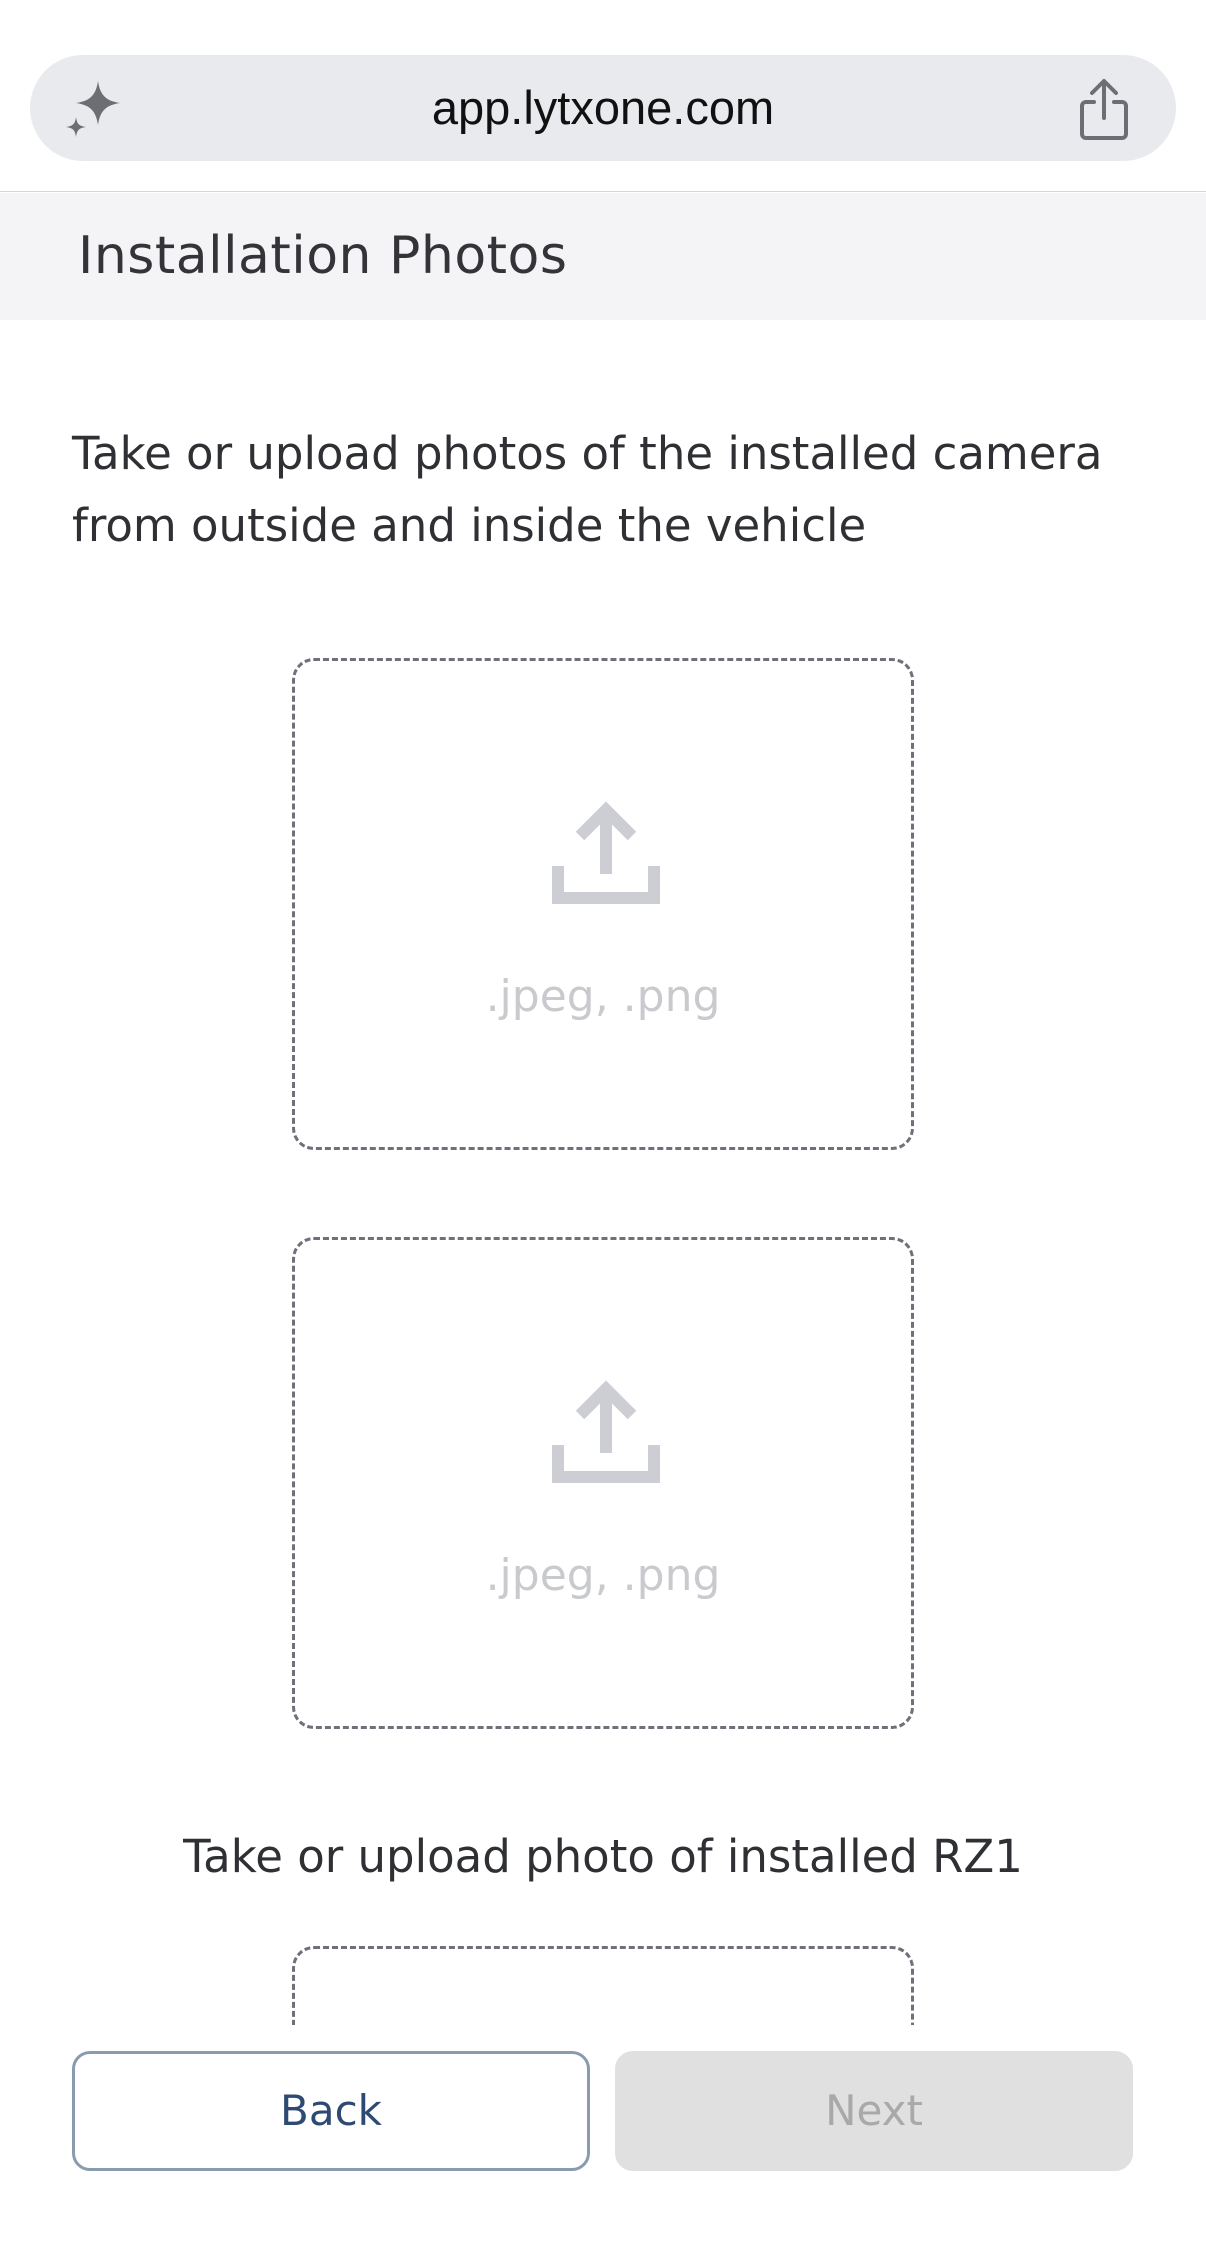 The image size is (1206, 2244). I want to click on url-bar: app.lytxone.com, so click(603, 108).